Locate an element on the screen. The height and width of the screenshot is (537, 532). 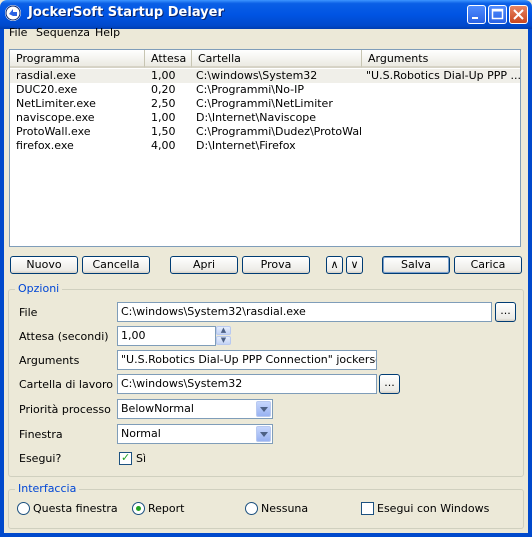
cell-folder: C:\Programmi\Dudez\ProtoWall is located at coordinates (278, 131).